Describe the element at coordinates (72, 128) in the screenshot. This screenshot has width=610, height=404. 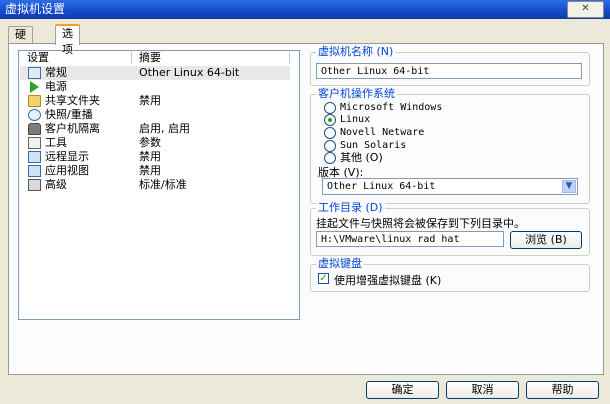
I see `list-item-label: 客户机隔离` at that location.